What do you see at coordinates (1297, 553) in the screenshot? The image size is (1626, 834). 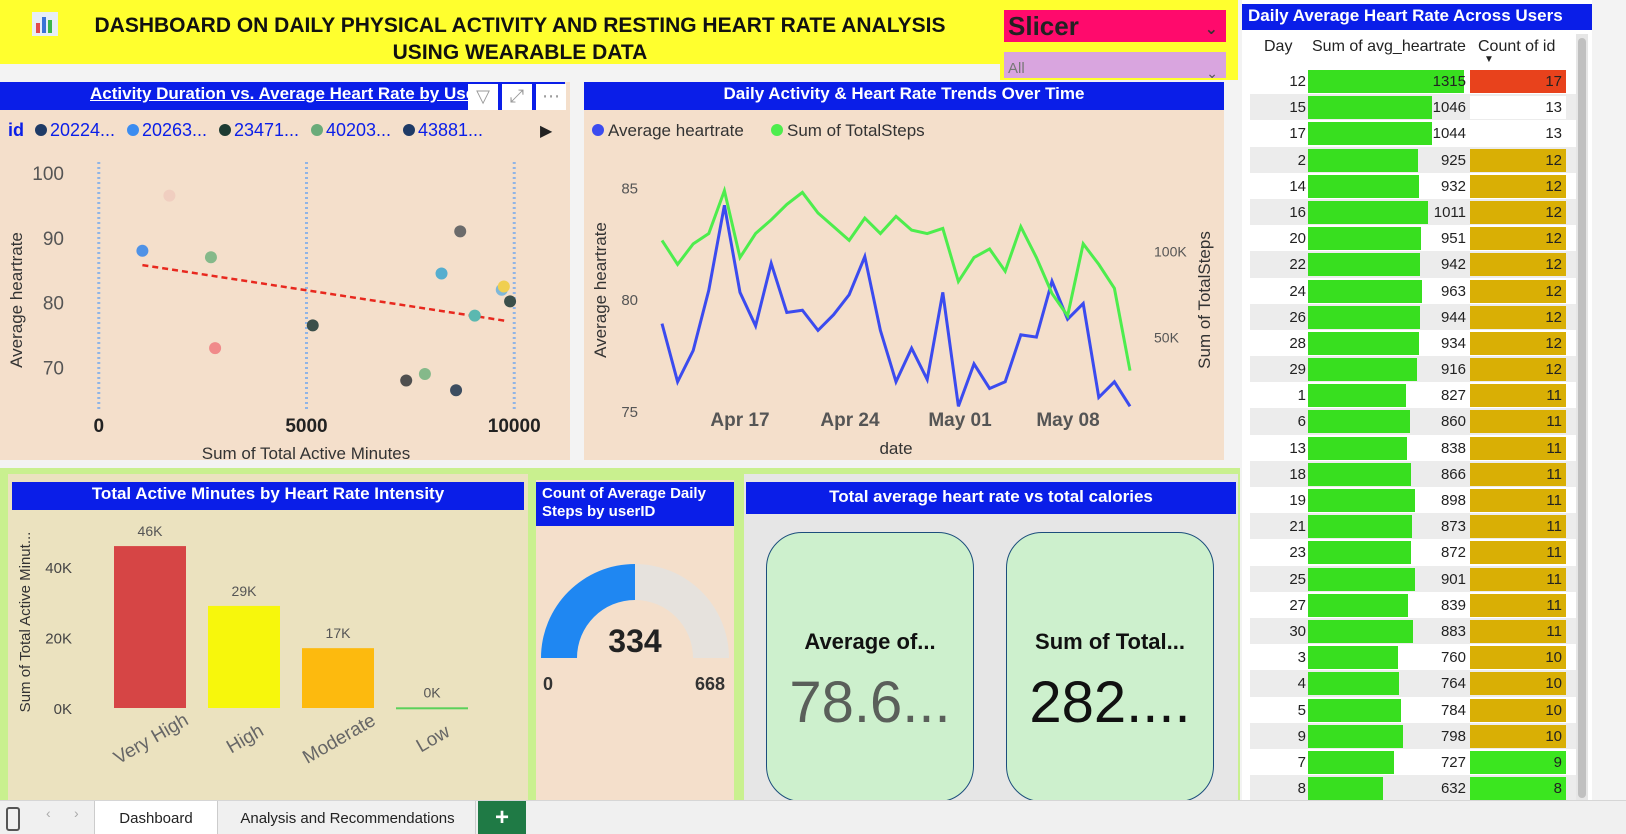 I see `cell-day: 23` at bounding box center [1297, 553].